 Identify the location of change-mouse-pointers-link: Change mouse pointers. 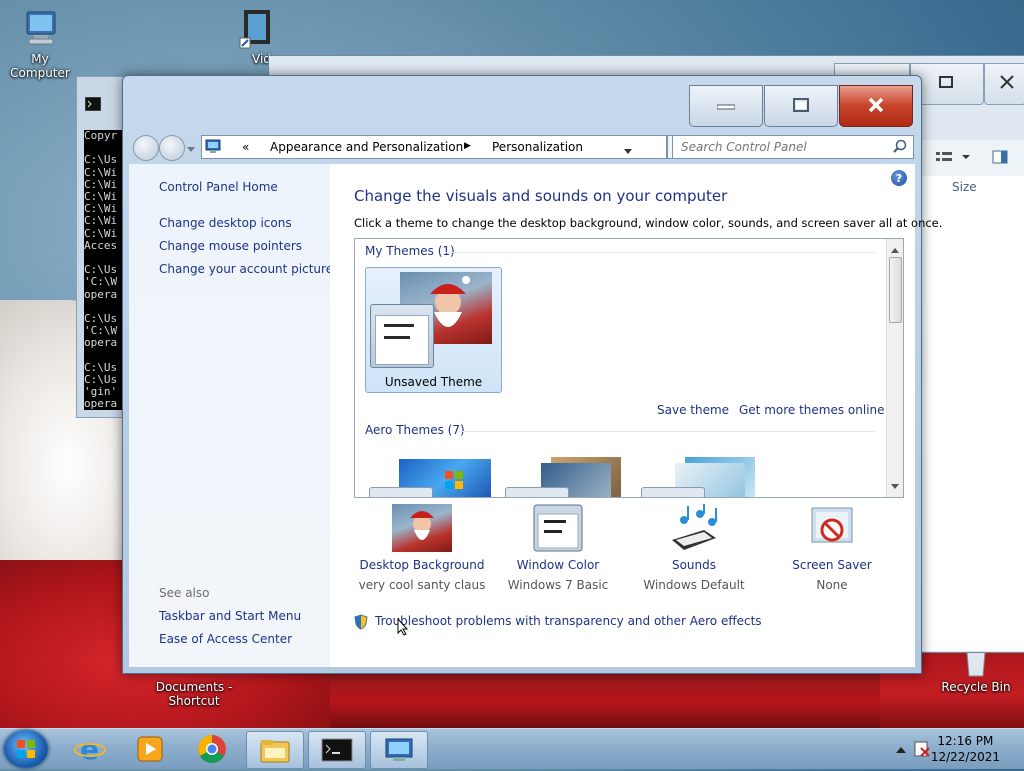
(230, 246).